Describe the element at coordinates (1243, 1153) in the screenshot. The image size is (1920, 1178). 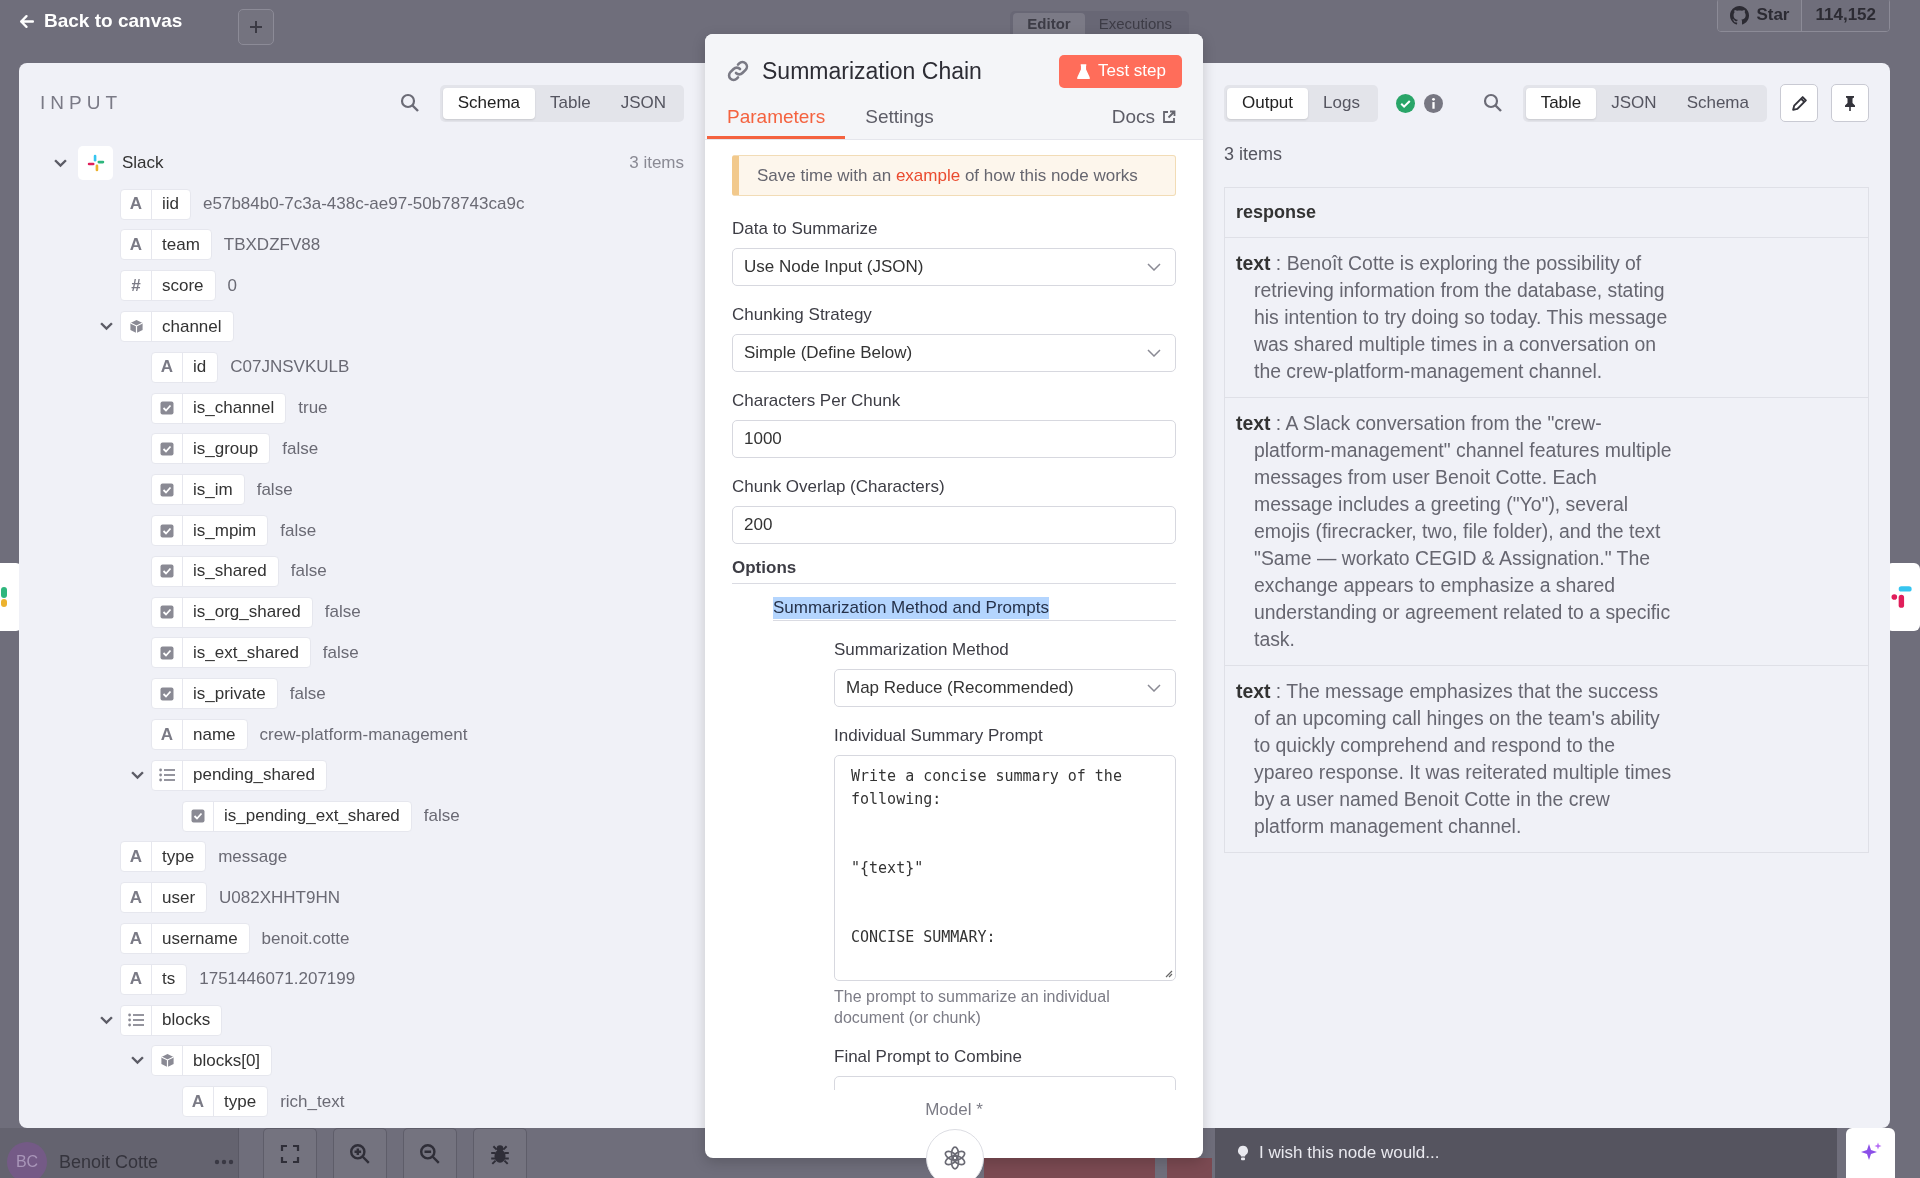
I see `lightbulb-icon` at that location.